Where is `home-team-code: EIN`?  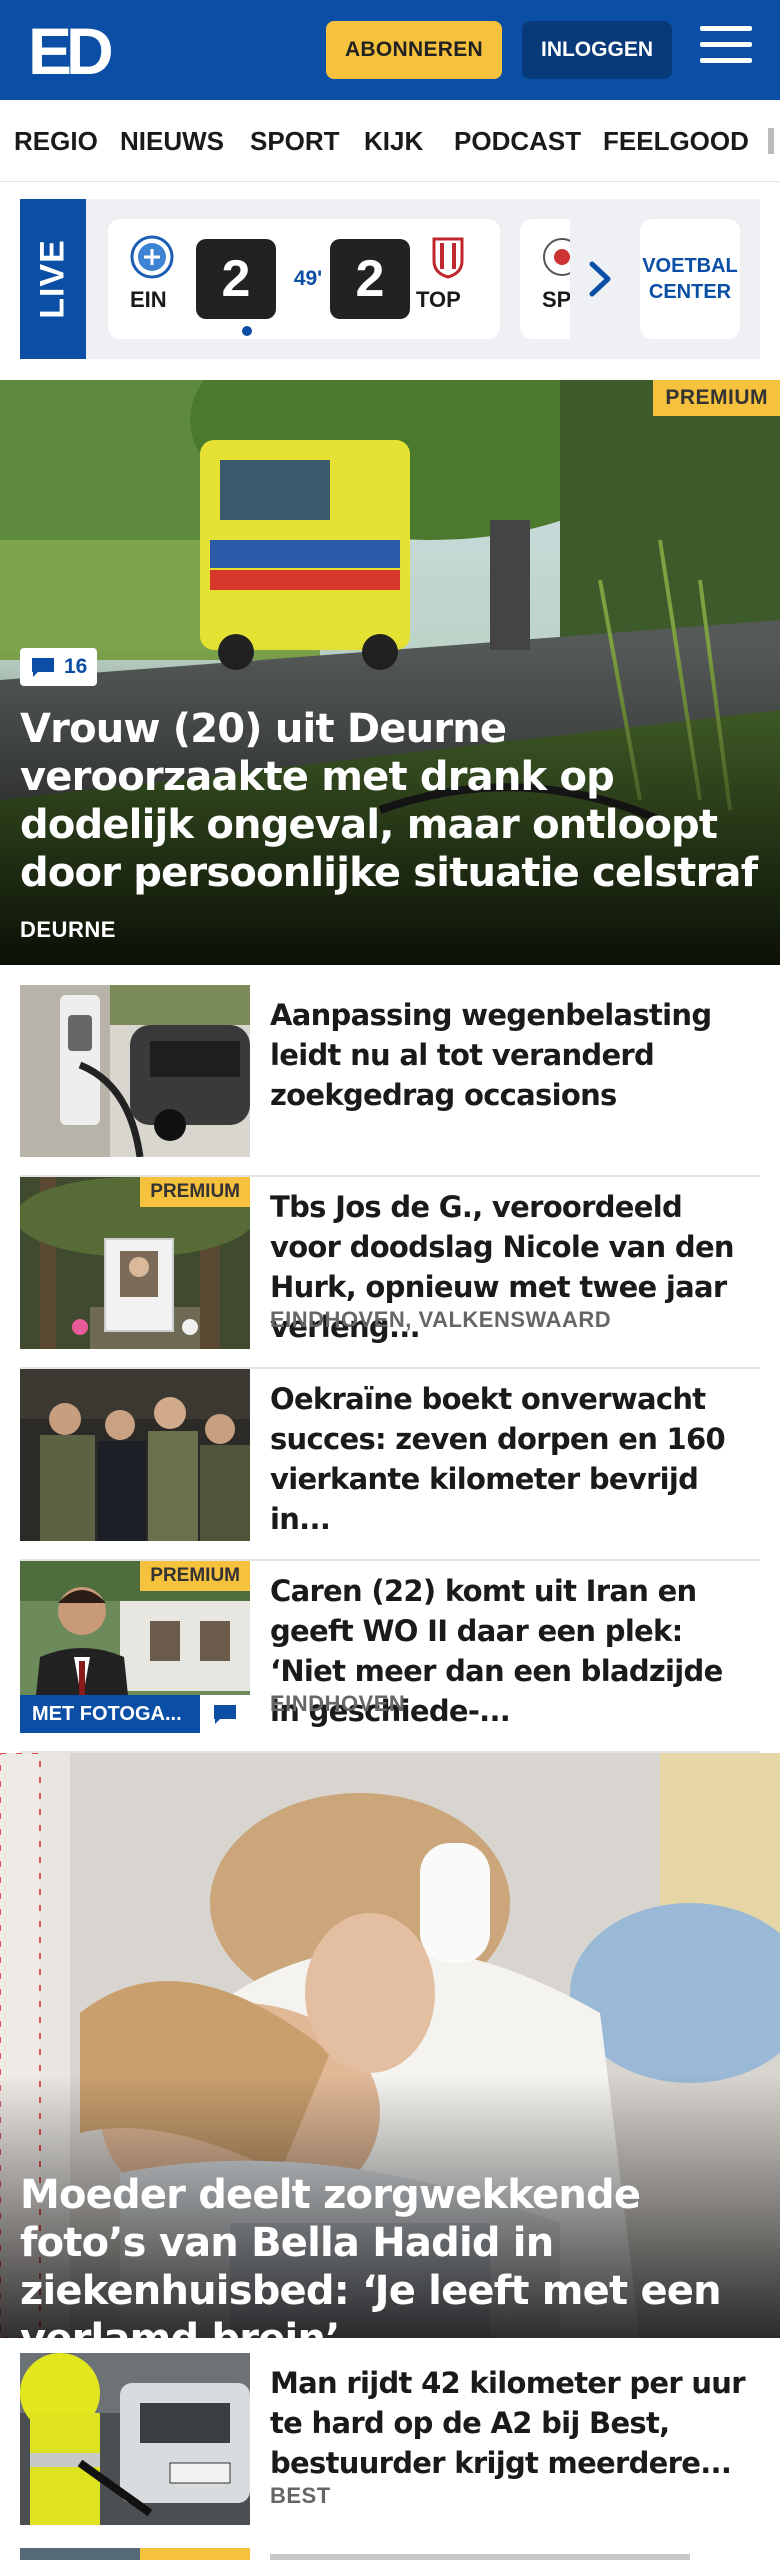 home-team-code: EIN is located at coordinates (148, 299).